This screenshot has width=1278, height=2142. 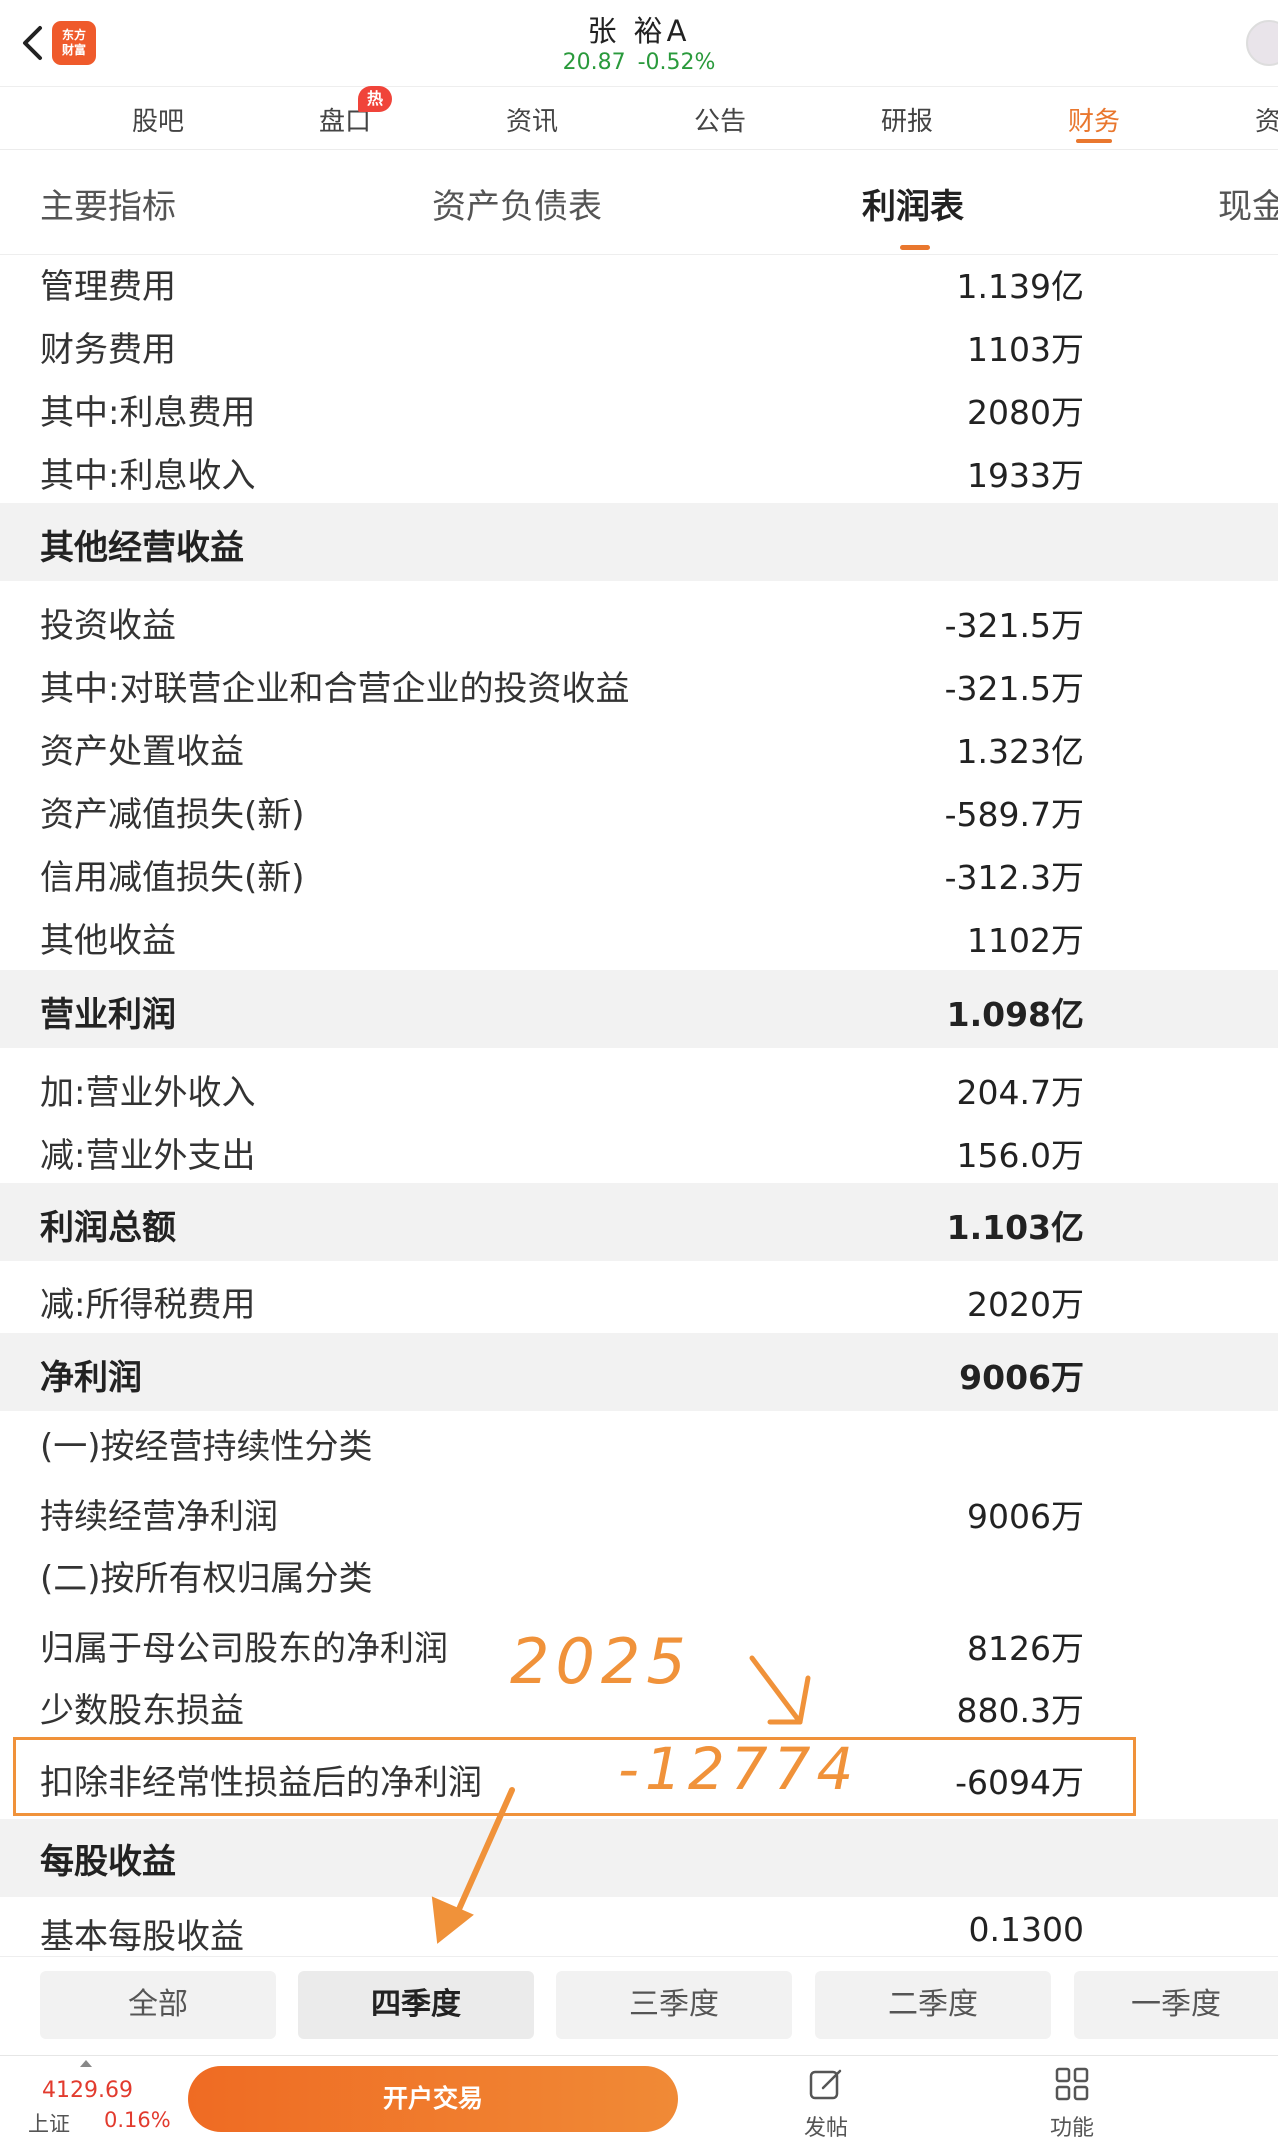 I want to click on section-label: 净利润, so click(x=91, y=1378).